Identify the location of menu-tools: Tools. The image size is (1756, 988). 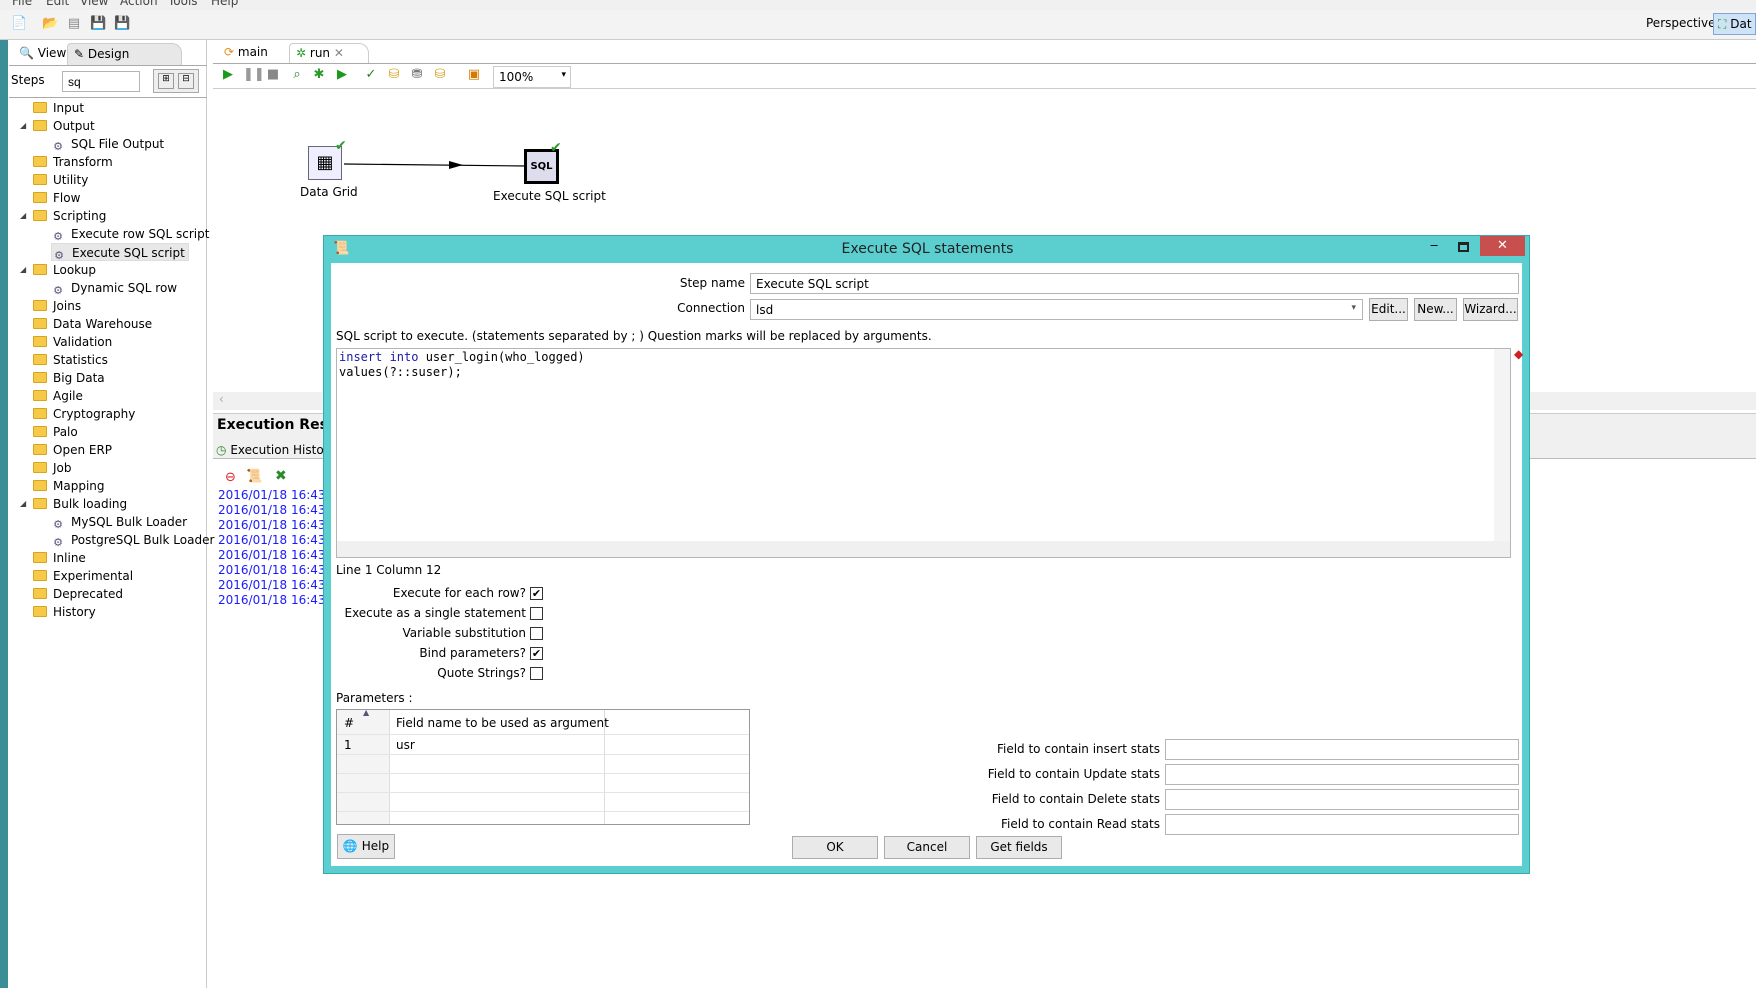
(183, 4).